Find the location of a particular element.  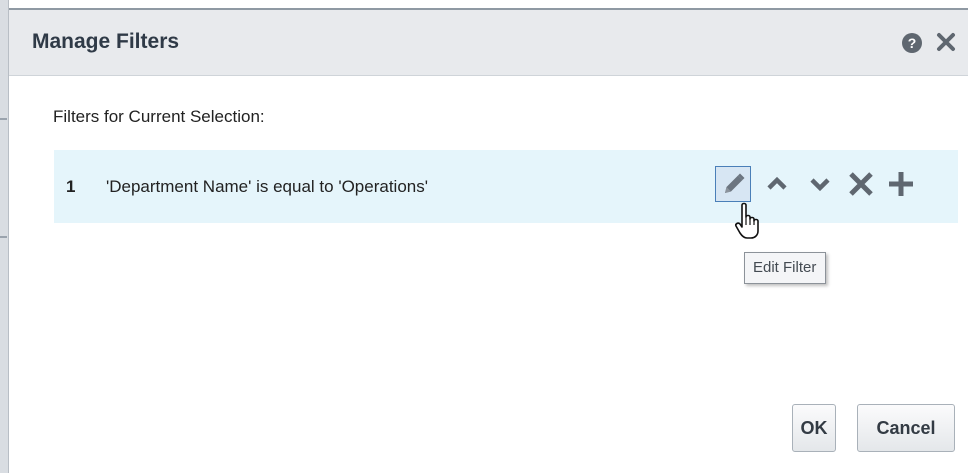

filters-section-label: Filters for Current Selection: is located at coordinates (159, 116).